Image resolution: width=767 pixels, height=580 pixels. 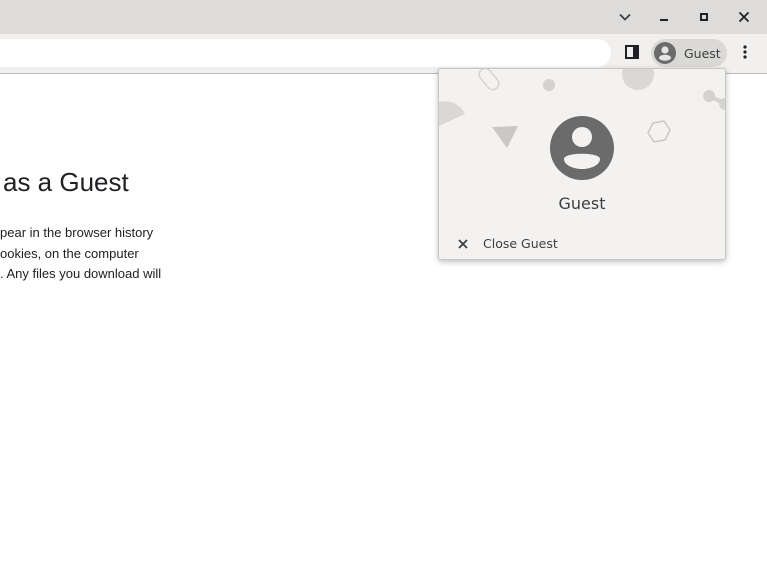 What do you see at coordinates (305, 53) in the screenshot?
I see `address-bar` at bounding box center [305, 53].